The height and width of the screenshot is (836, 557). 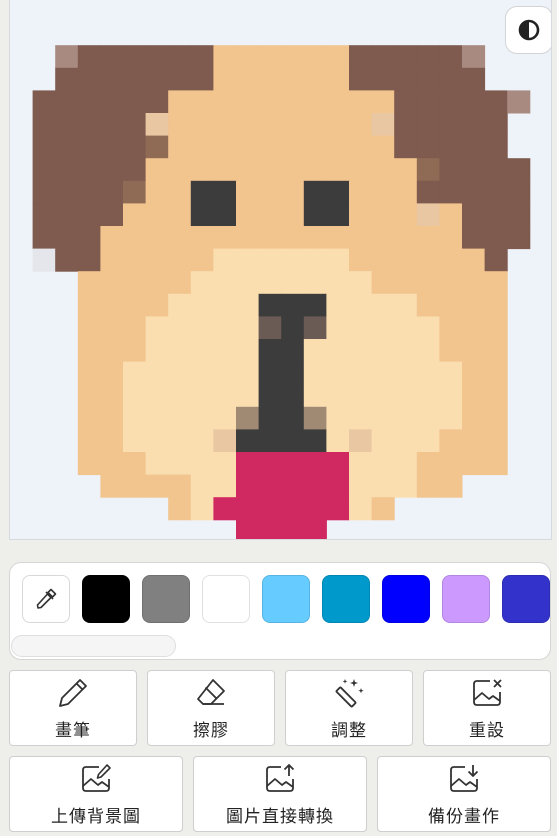 I want to click on upload-background-button: 上傳背景圖, so click(x=96, y=794).